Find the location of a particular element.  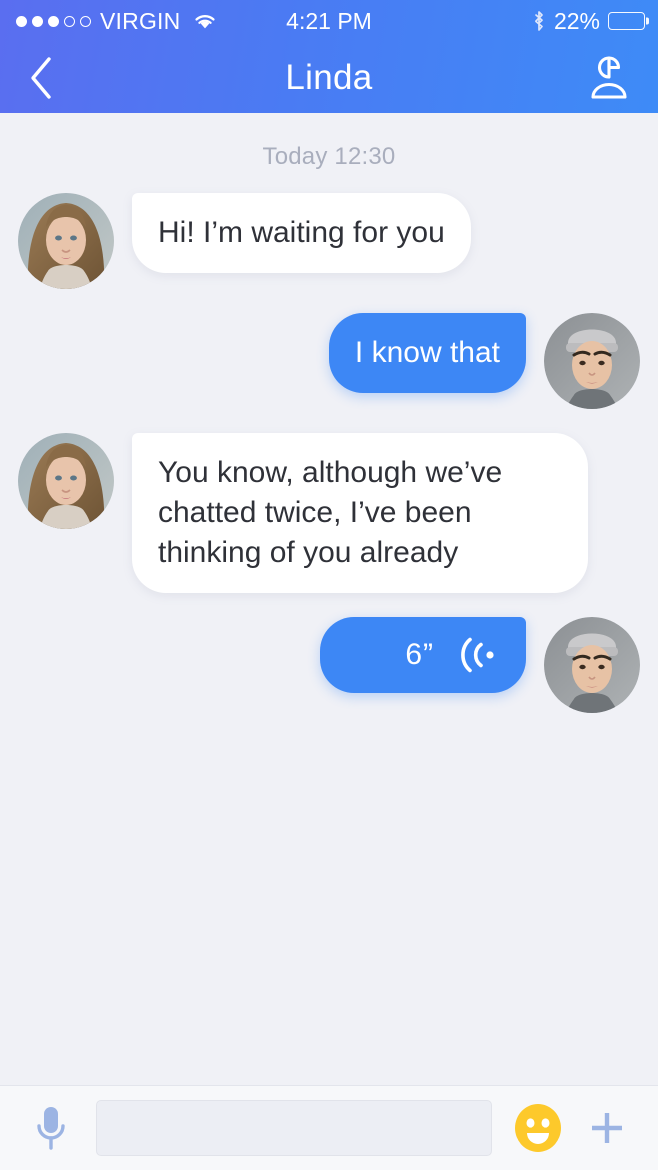

message-row-outgoing: I know that is located at coordinates (329, 361).